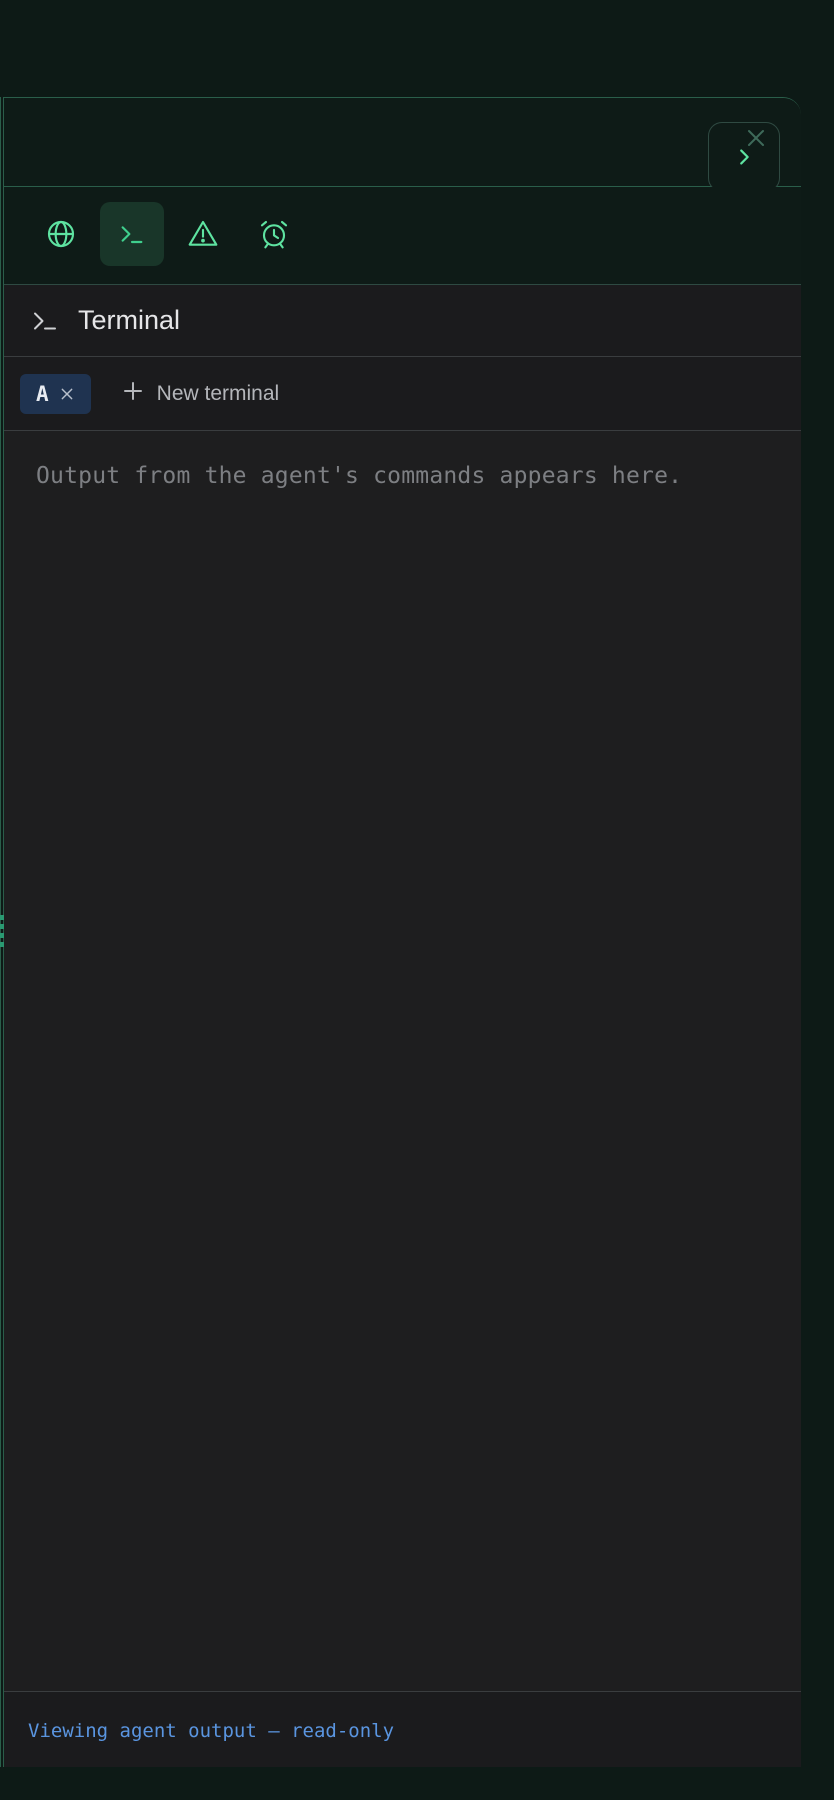 This screenshot has width=834, height=1800. I want to click on terminal-footer: Viewing agent output — read-only, so click(402, 1729).